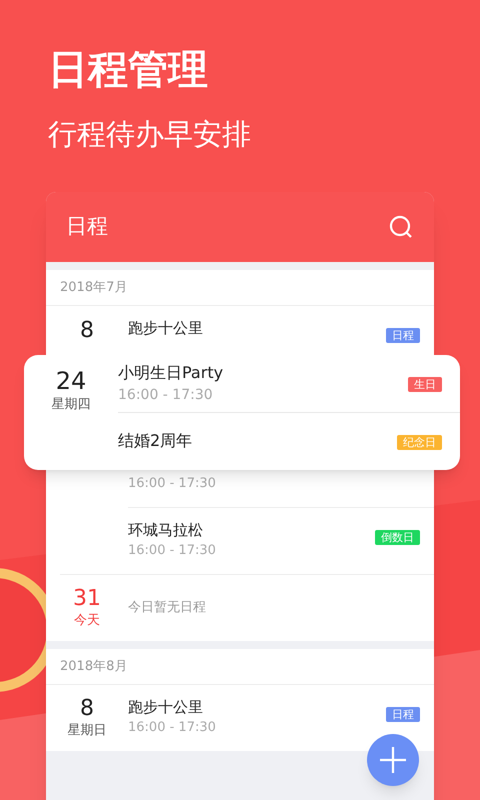 The image size is (480, 800). Describe the element at coordinates (425, 384) in the screenshot. I see `tag-label: 生日` at that location.